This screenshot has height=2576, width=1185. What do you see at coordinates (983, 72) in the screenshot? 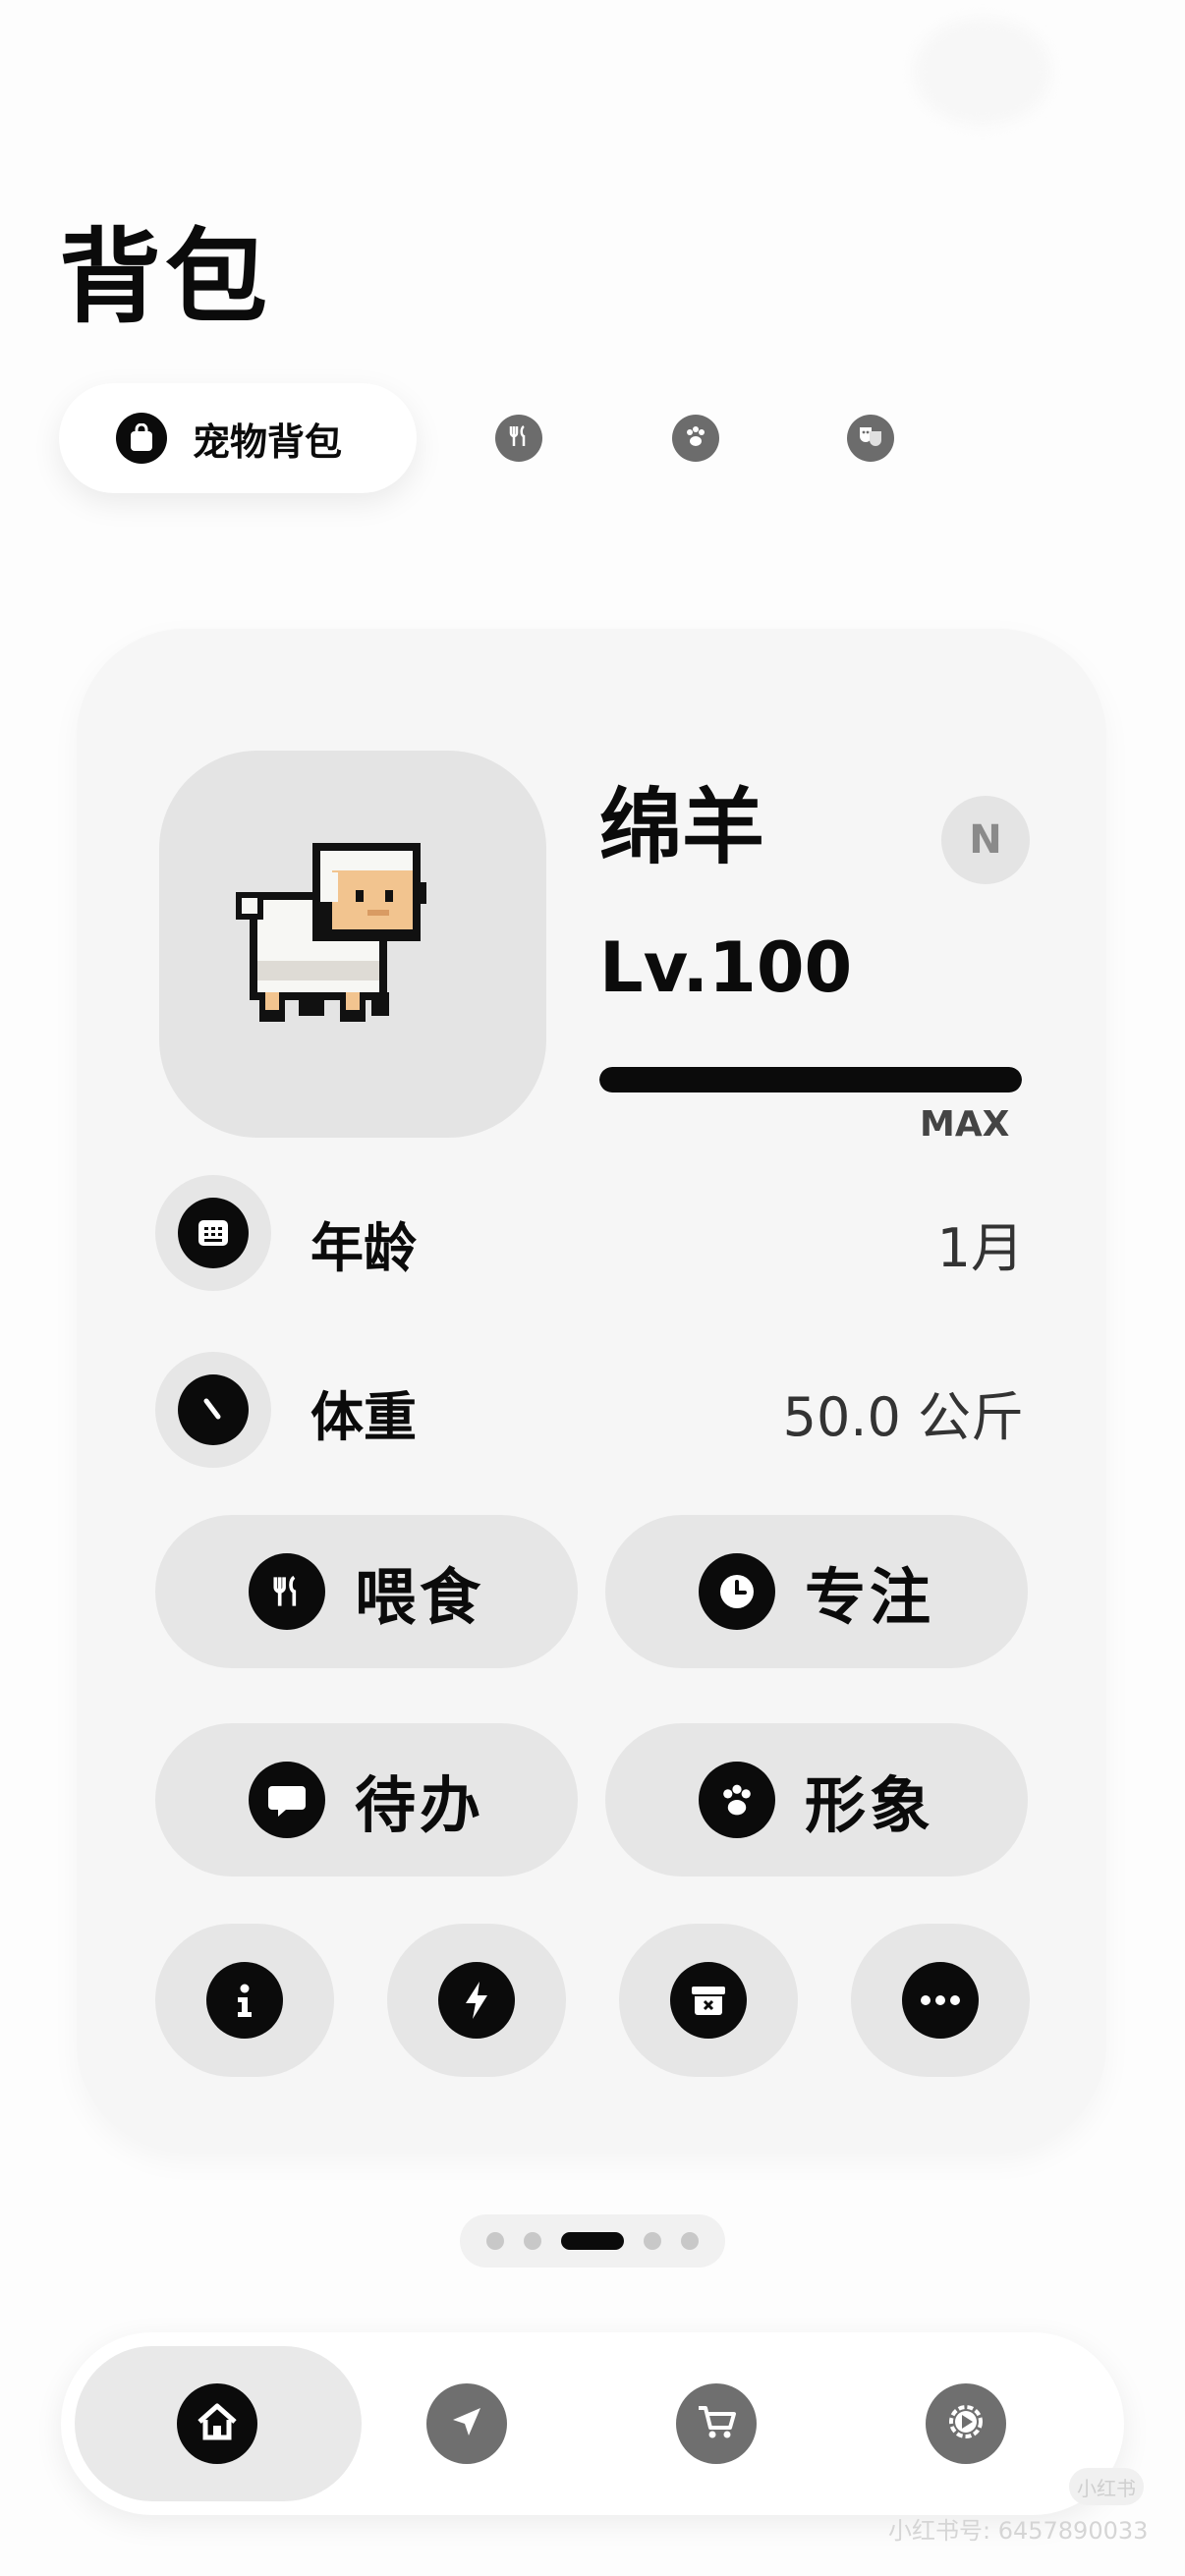
I see `top-decoration` at bounding box center [983, 72].